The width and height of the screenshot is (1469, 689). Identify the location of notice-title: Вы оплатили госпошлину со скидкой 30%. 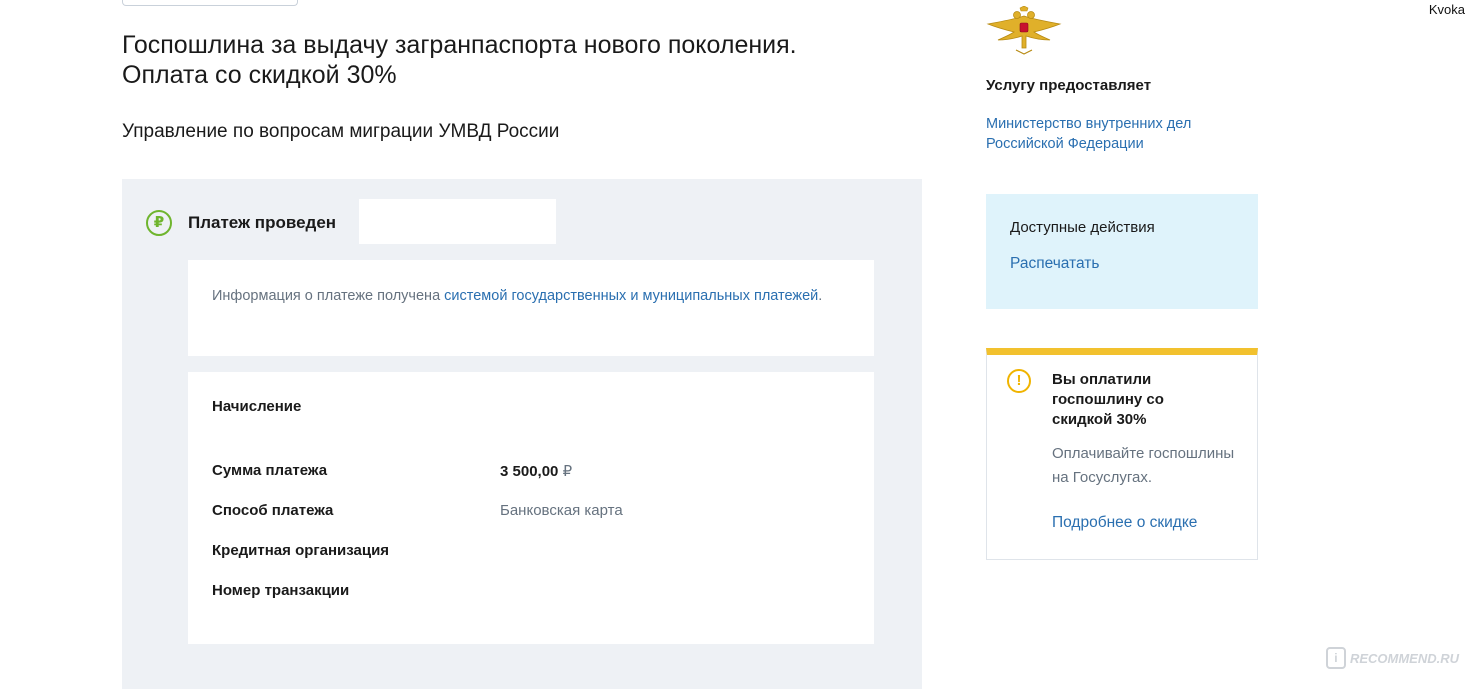
(1108, 399).